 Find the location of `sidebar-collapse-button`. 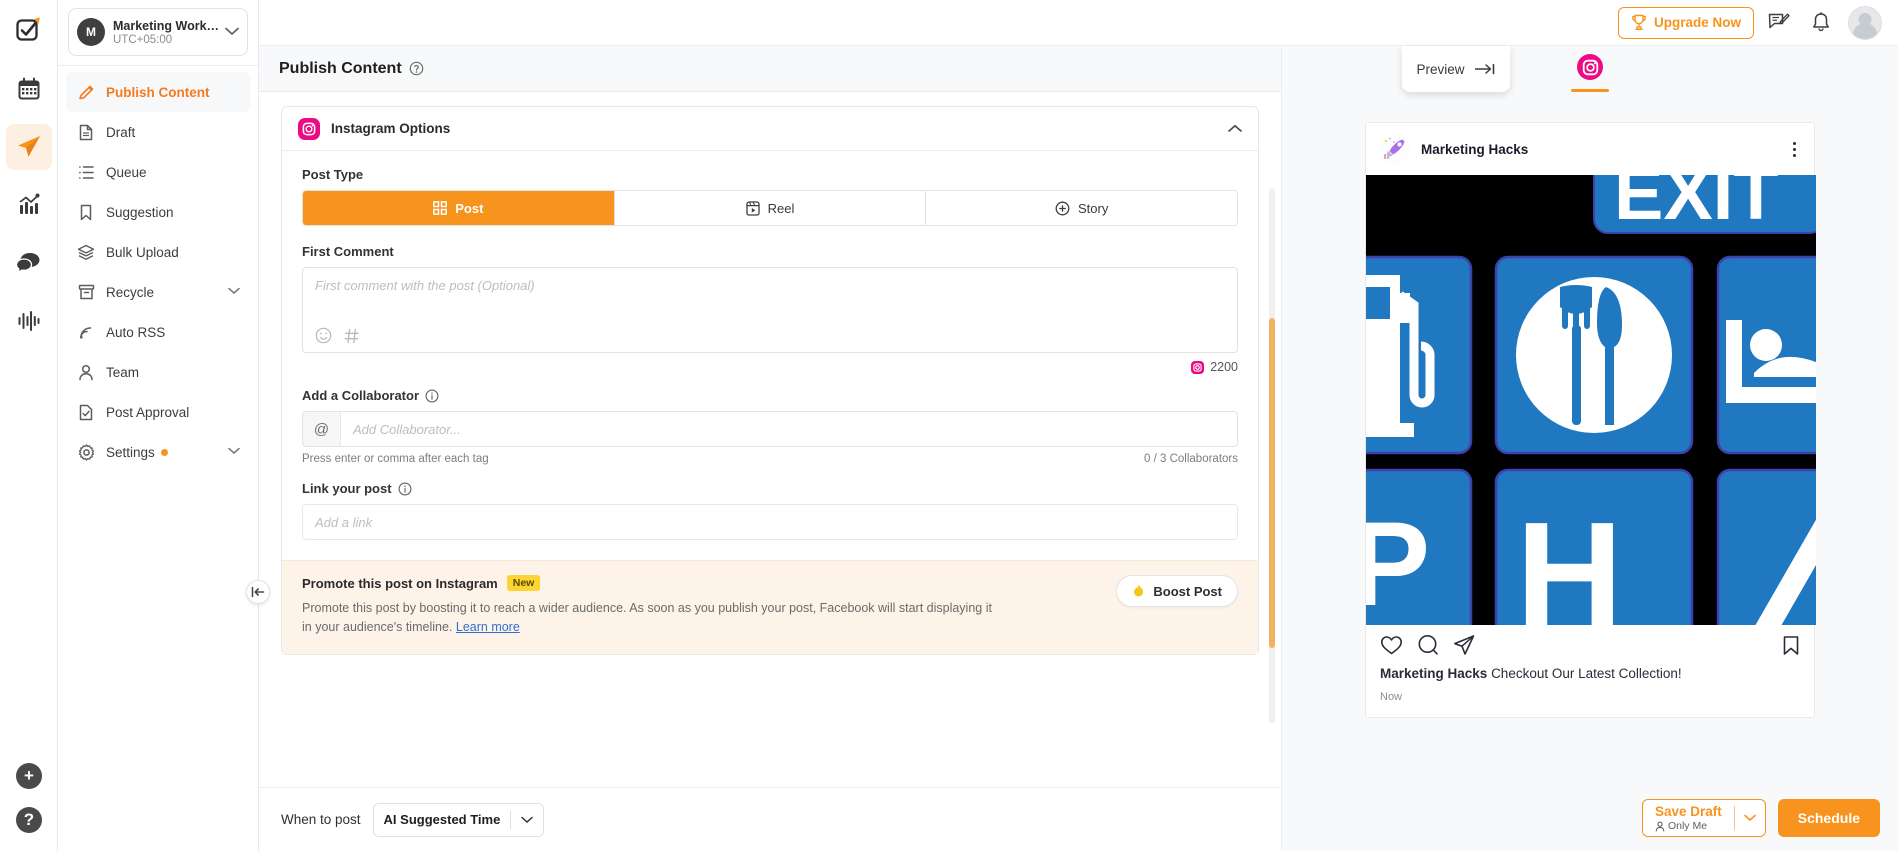

sidebar-collapse-button is located at coordinates (258, 592).